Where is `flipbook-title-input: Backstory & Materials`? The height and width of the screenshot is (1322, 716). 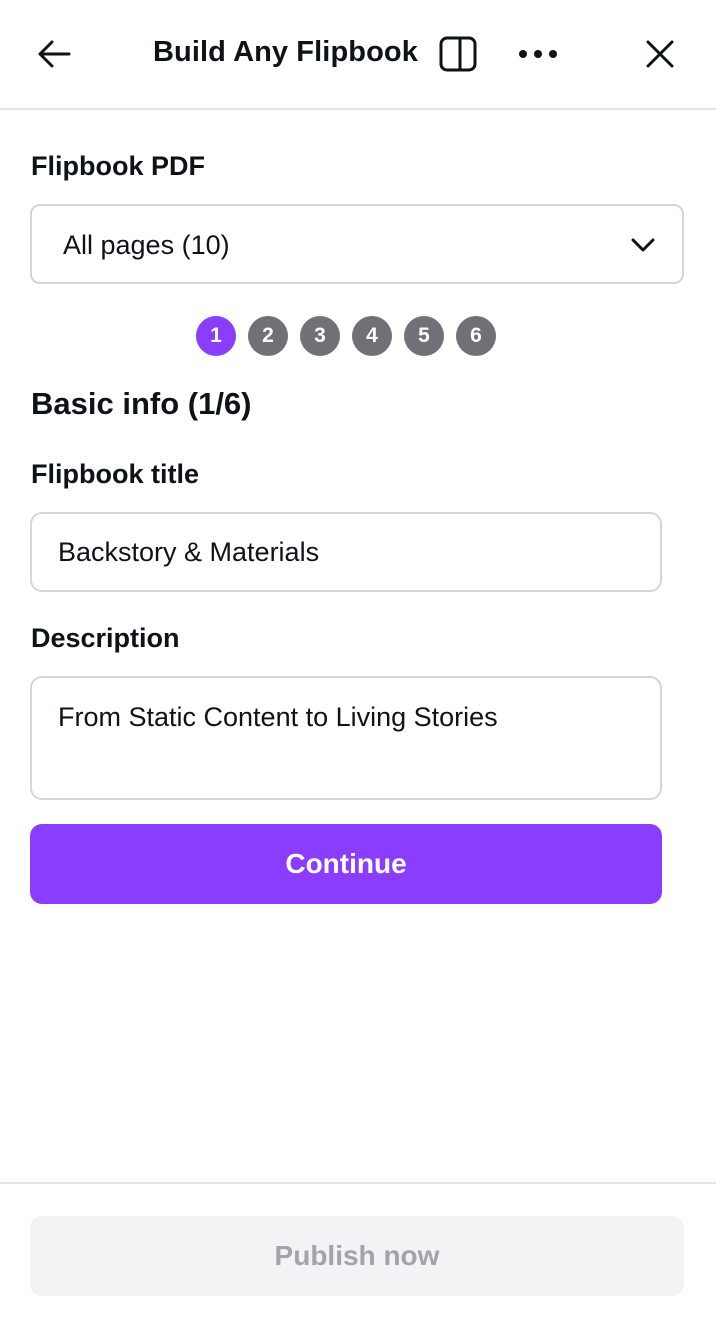 flipbook-title-input: Backstory & Materials is located at coordinates (346, 552).